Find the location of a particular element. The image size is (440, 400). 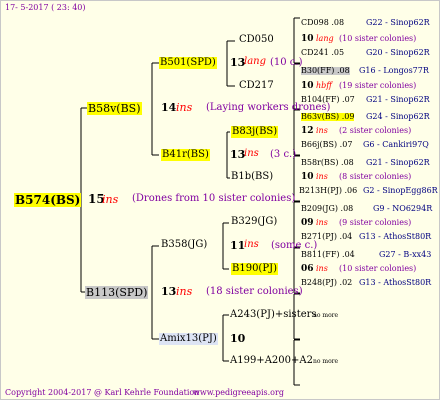

b248-origin: G13 - AthosSt80R is located at coordinates (395, 282).